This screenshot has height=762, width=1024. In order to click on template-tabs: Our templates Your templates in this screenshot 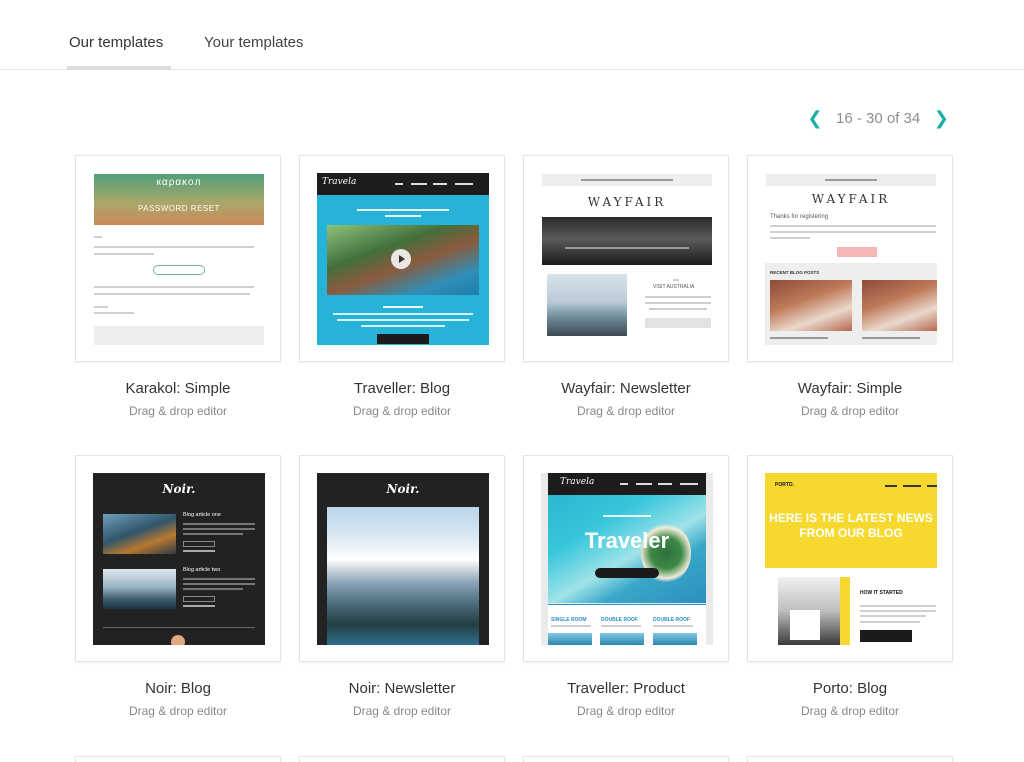, I will do `click(512, 35)`.